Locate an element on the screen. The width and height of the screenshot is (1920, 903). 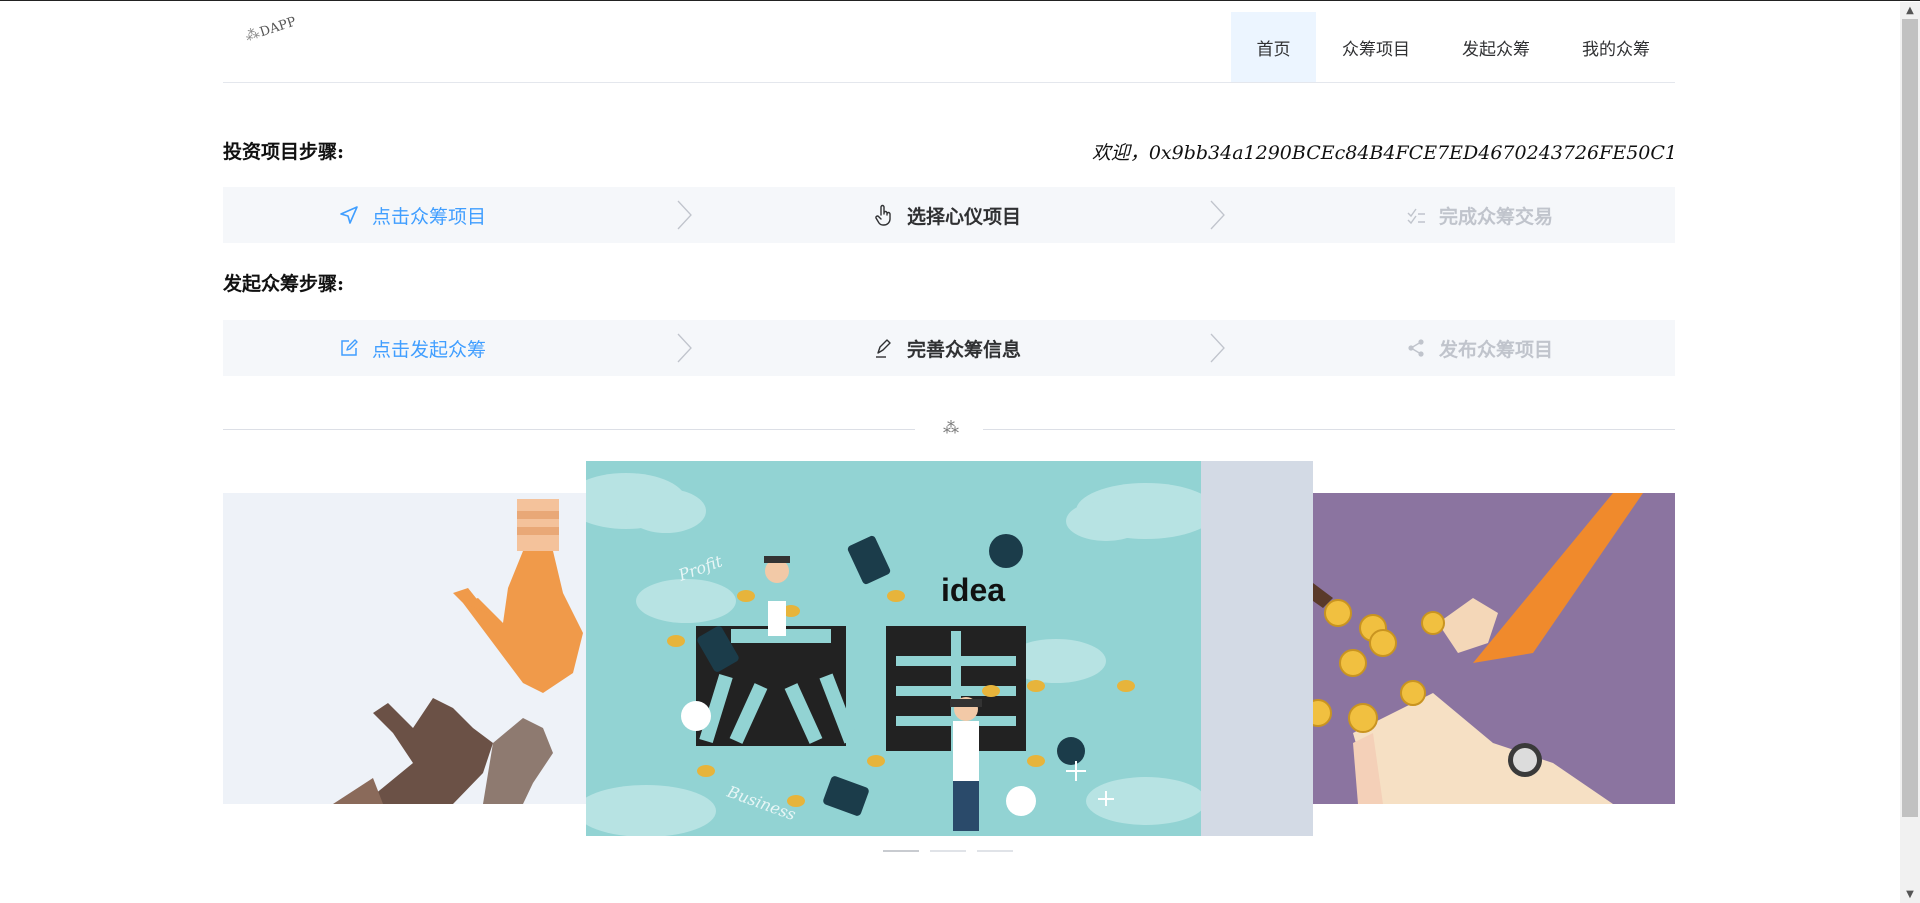
pen-icon is located at coordinates (884, 348).